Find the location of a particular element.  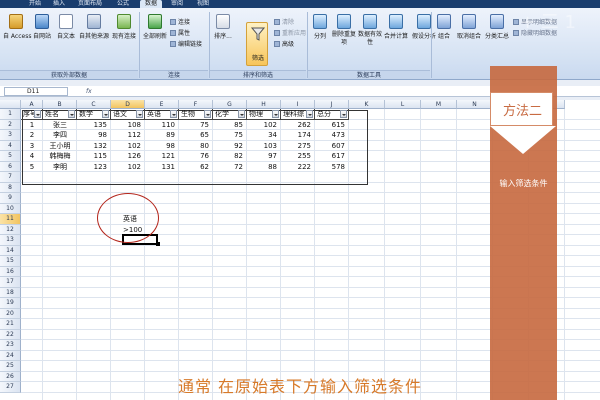

table-cell: 62 is located at coordinates (196, 167).